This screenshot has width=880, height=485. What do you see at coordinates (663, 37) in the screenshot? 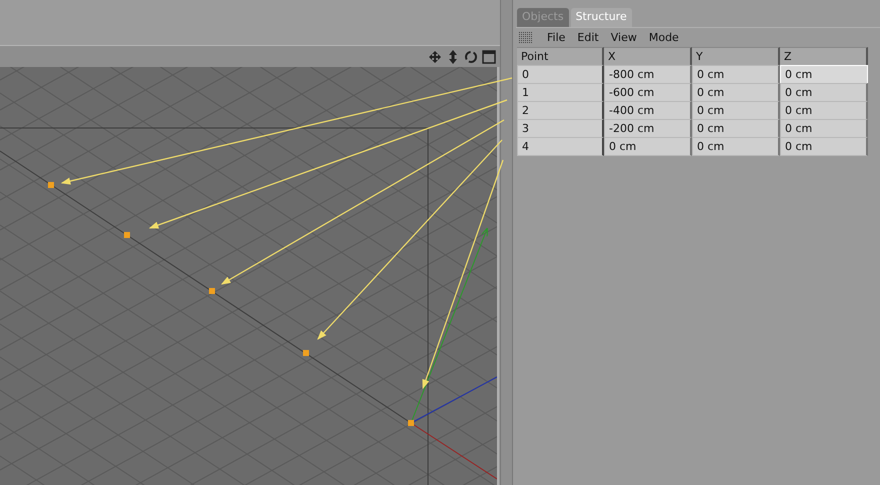
I see `menu-item: Mode` at bounding box center [663, 37].